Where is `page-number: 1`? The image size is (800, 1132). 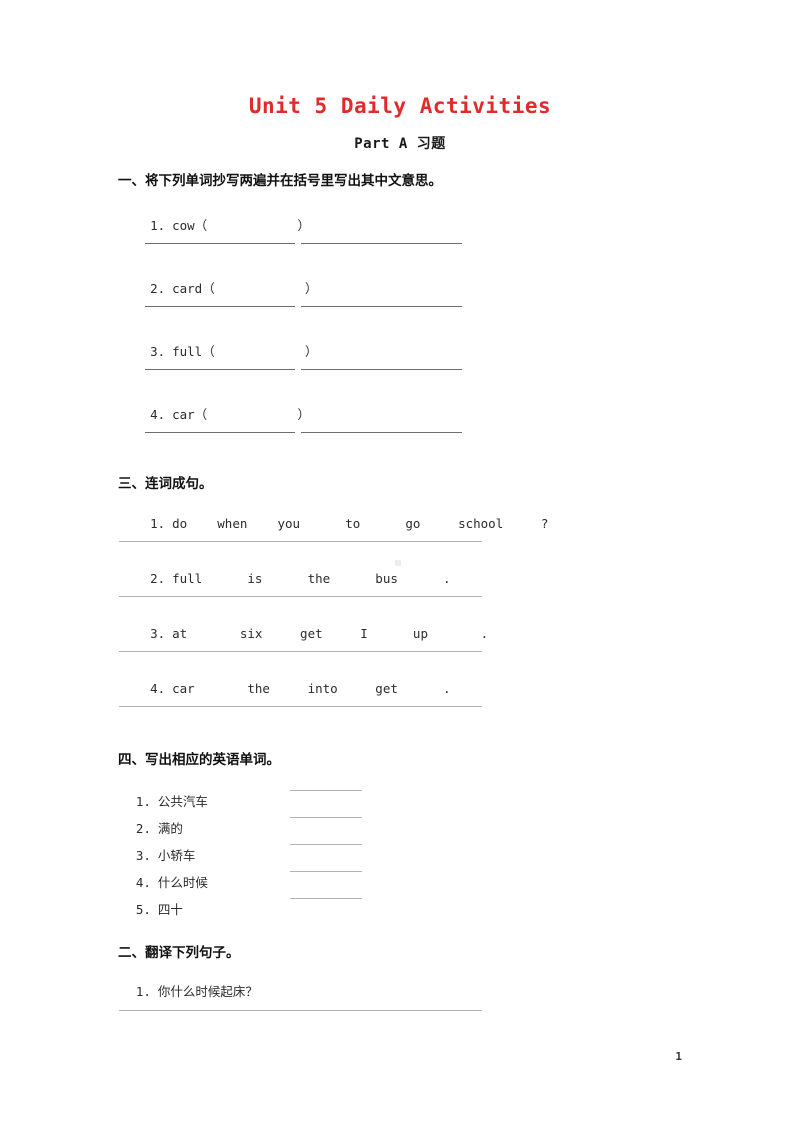 page-number: 1 is located at coordinates (678, 1056).